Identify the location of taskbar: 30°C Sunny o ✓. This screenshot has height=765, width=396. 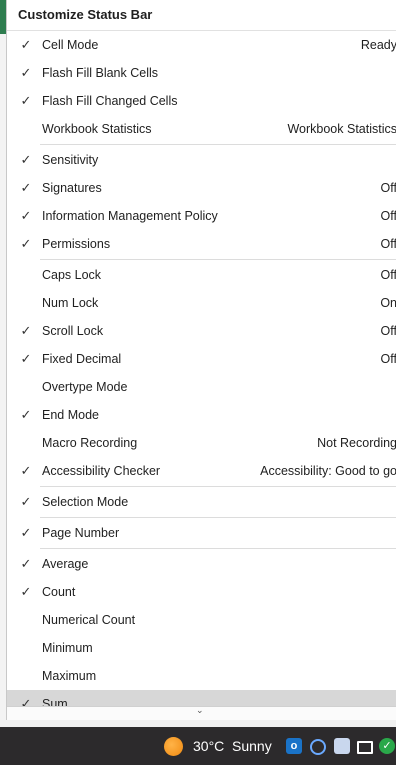
(198, 746).